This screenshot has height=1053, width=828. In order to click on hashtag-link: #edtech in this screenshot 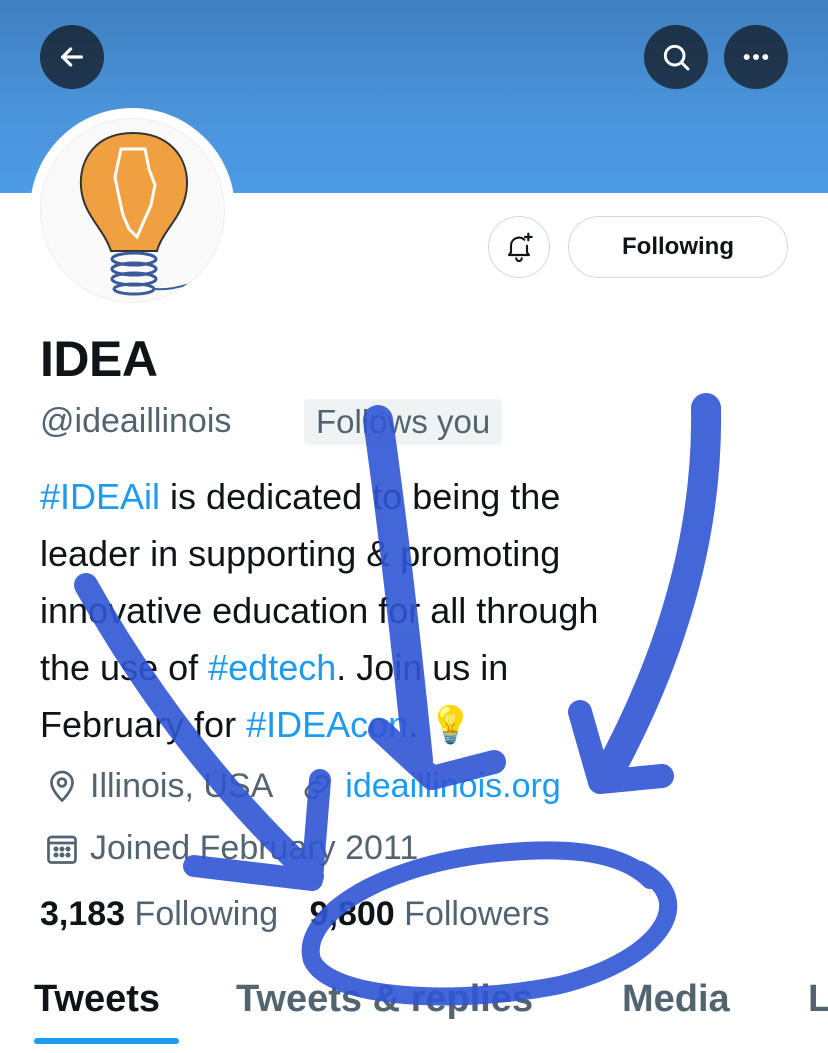, I will do `click(272, 667)`.